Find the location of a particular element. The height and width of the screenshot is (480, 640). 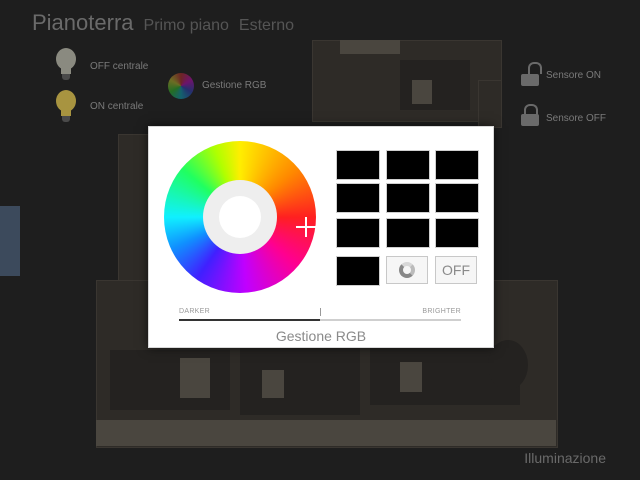

sensore-on-label: Sensore ON is located at coordinates (574, 75).